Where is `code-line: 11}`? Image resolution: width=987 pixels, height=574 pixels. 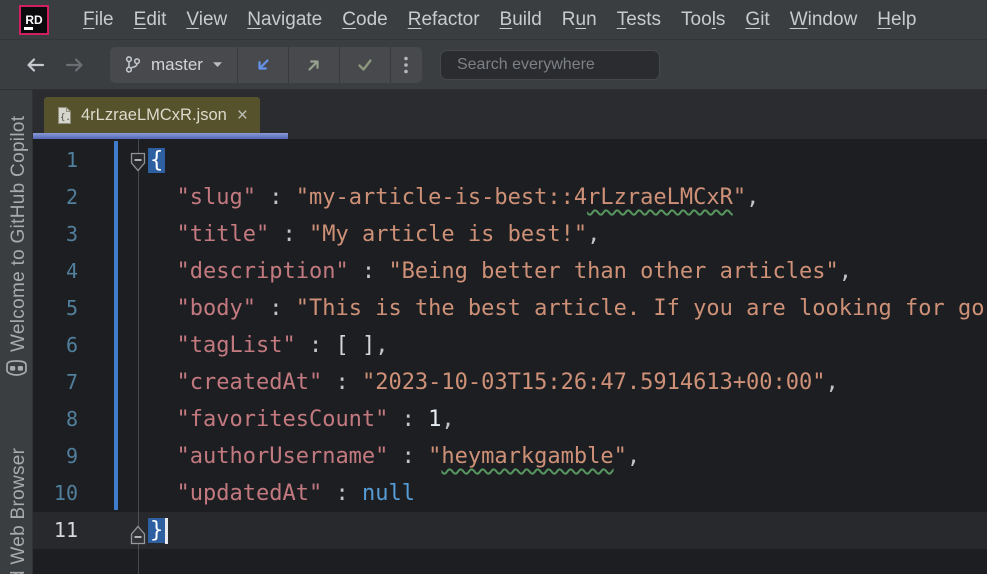 code-line: 11} is located at coordinates (510, 530).